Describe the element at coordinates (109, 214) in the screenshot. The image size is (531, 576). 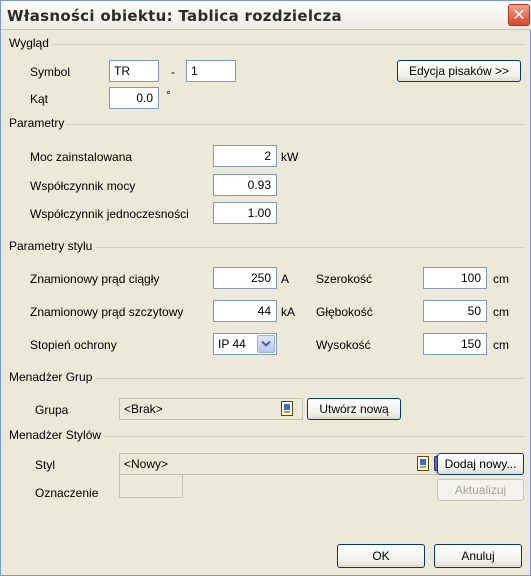
I see `simultaneity-factor-label: Współczynnik jednoczesności` at that location.